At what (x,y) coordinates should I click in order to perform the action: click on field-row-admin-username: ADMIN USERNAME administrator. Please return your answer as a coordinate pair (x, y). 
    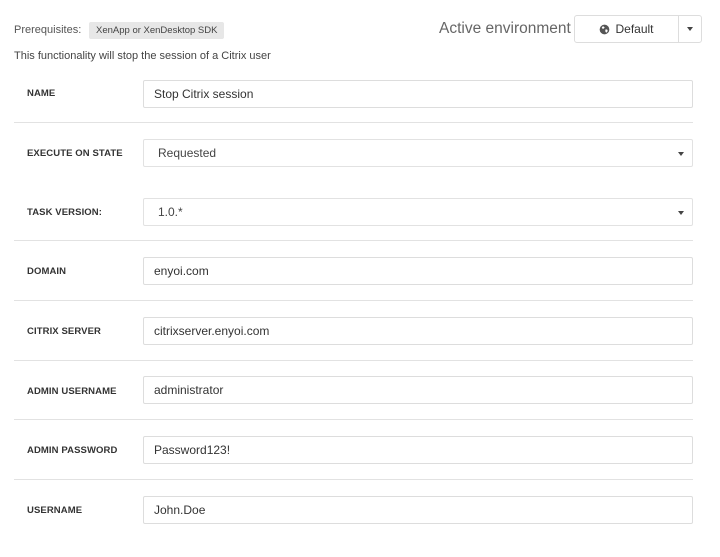
    Looking at the image, I should click on (353, 390).